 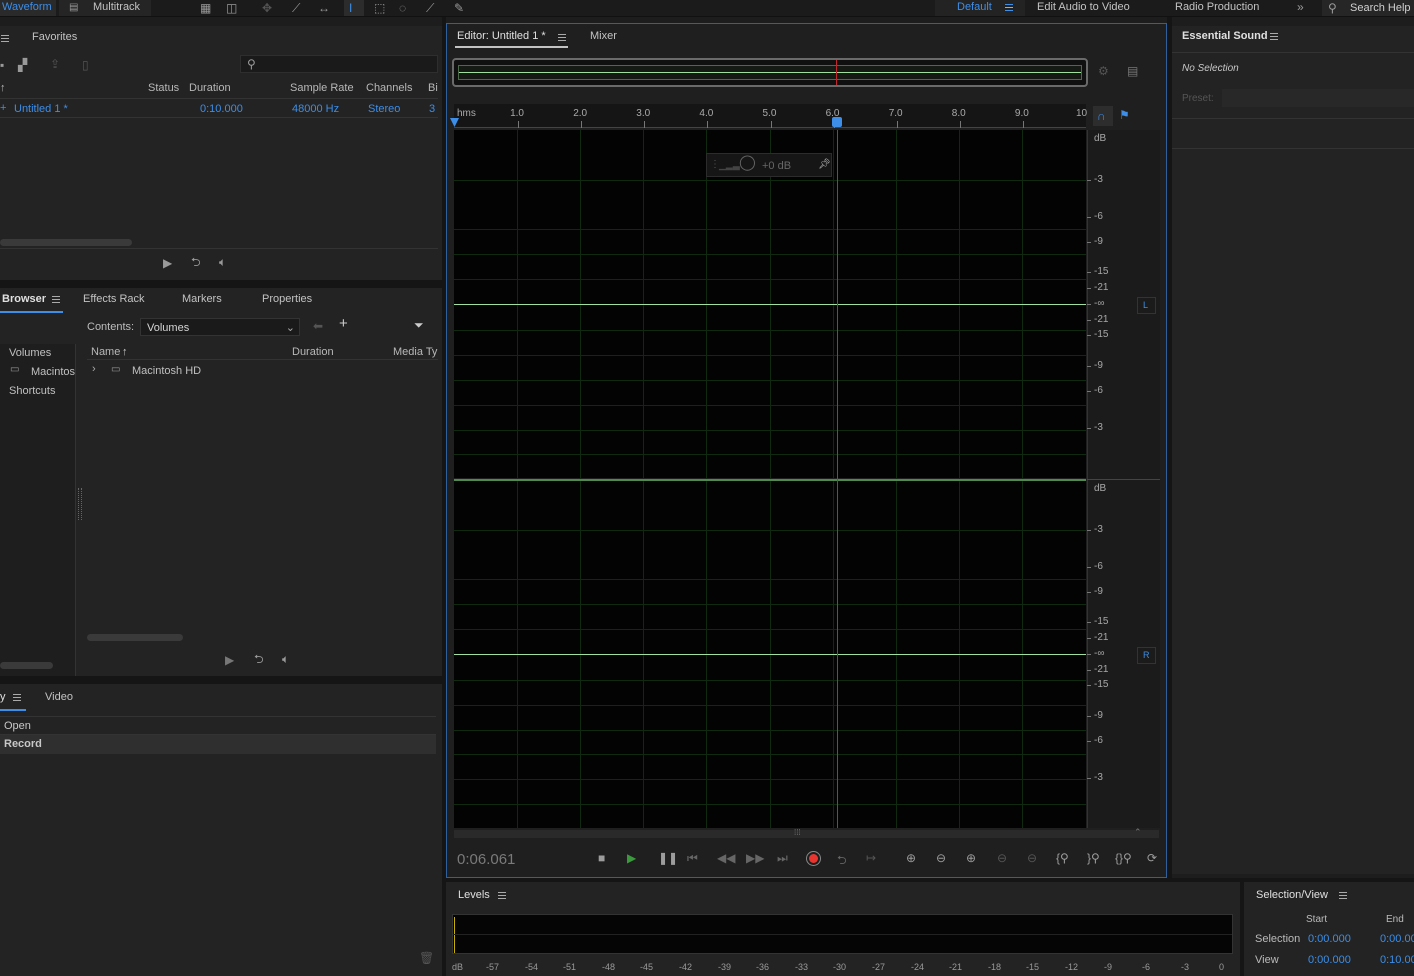 I want to click on add-shortcut-icon: +, so click(x=343, y=323).